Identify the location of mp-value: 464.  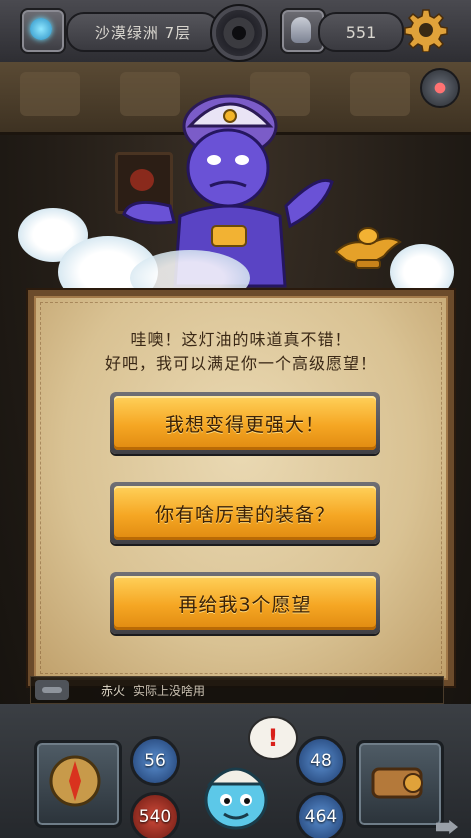
(321, 817).